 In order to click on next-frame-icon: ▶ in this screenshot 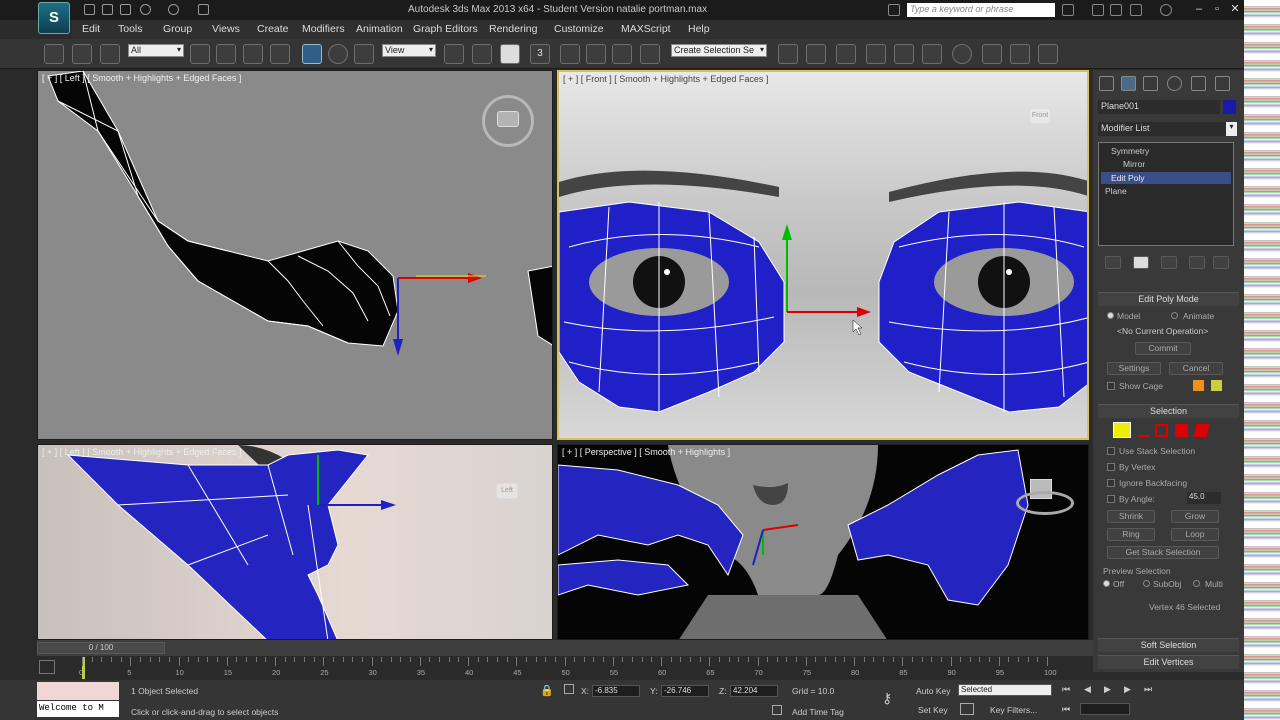, I will do `click(1127, 689)`.